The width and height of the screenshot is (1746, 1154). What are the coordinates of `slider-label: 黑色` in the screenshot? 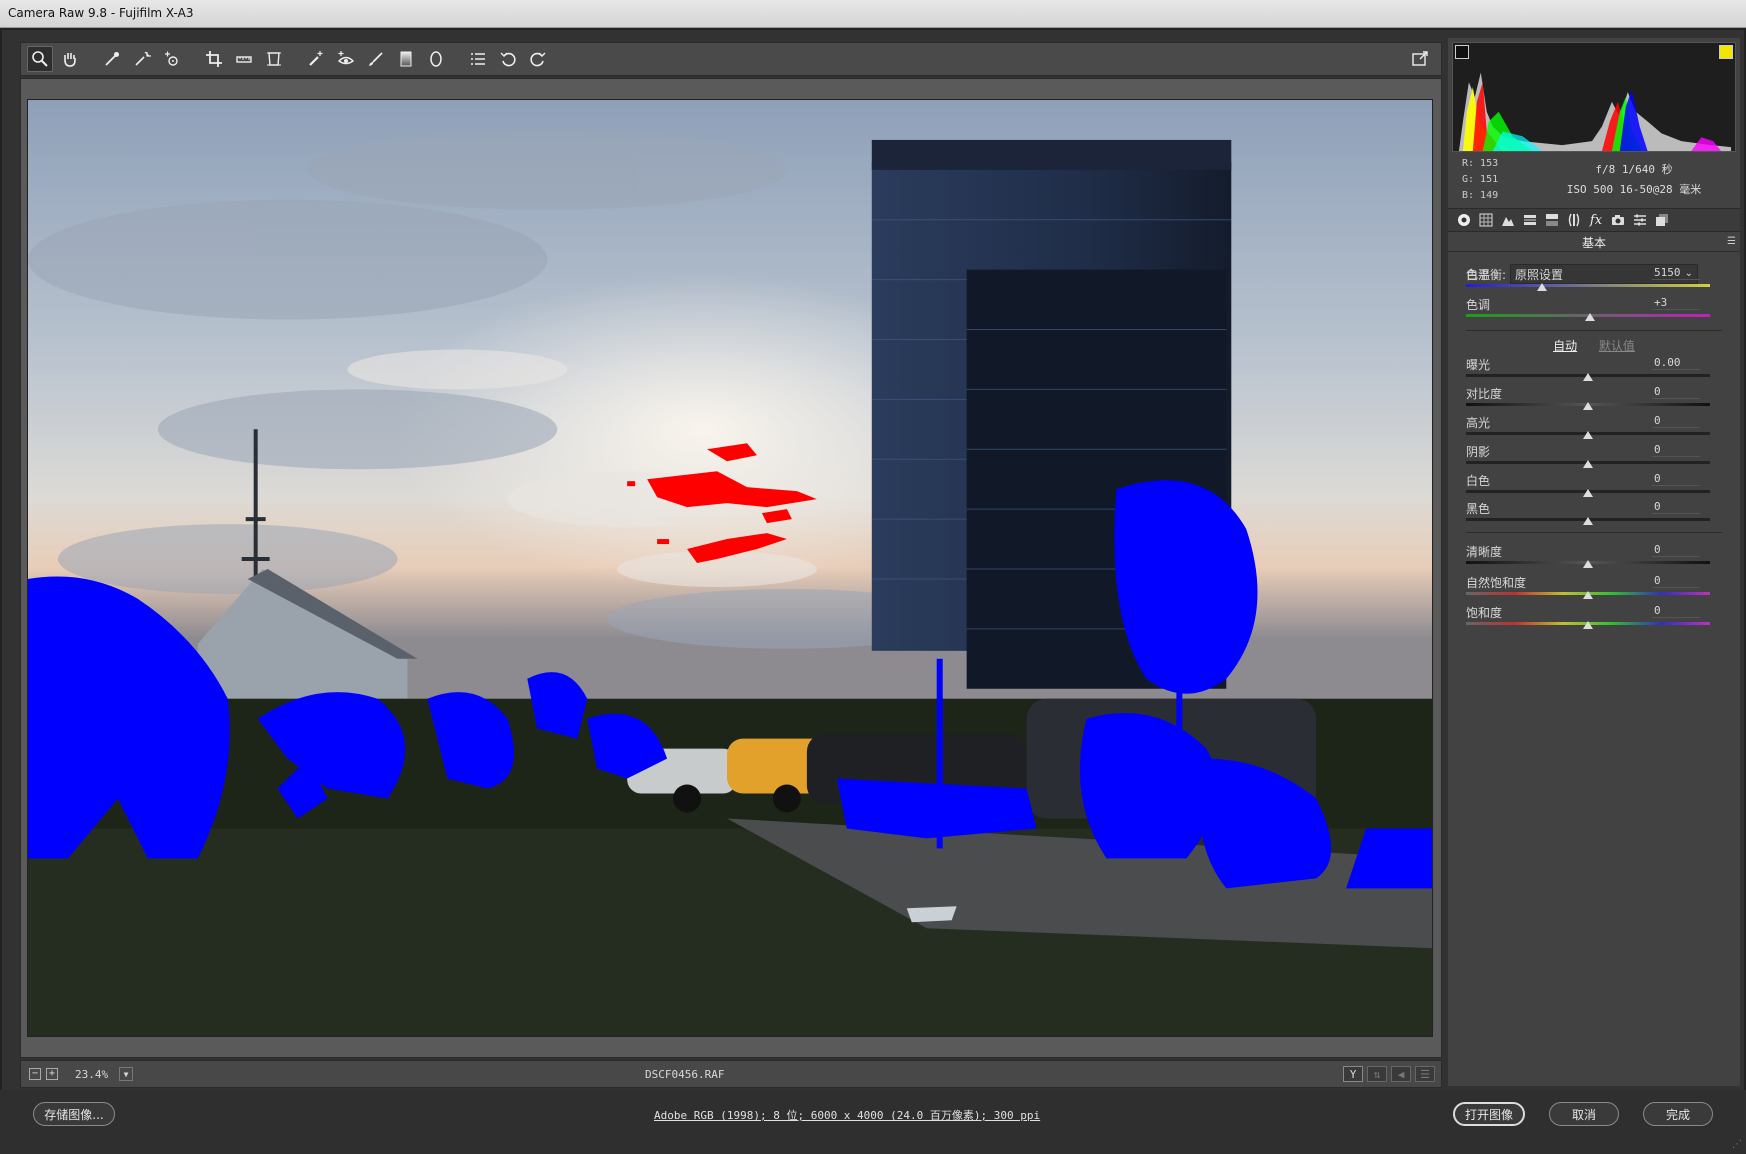 It's located at (1478, 509).